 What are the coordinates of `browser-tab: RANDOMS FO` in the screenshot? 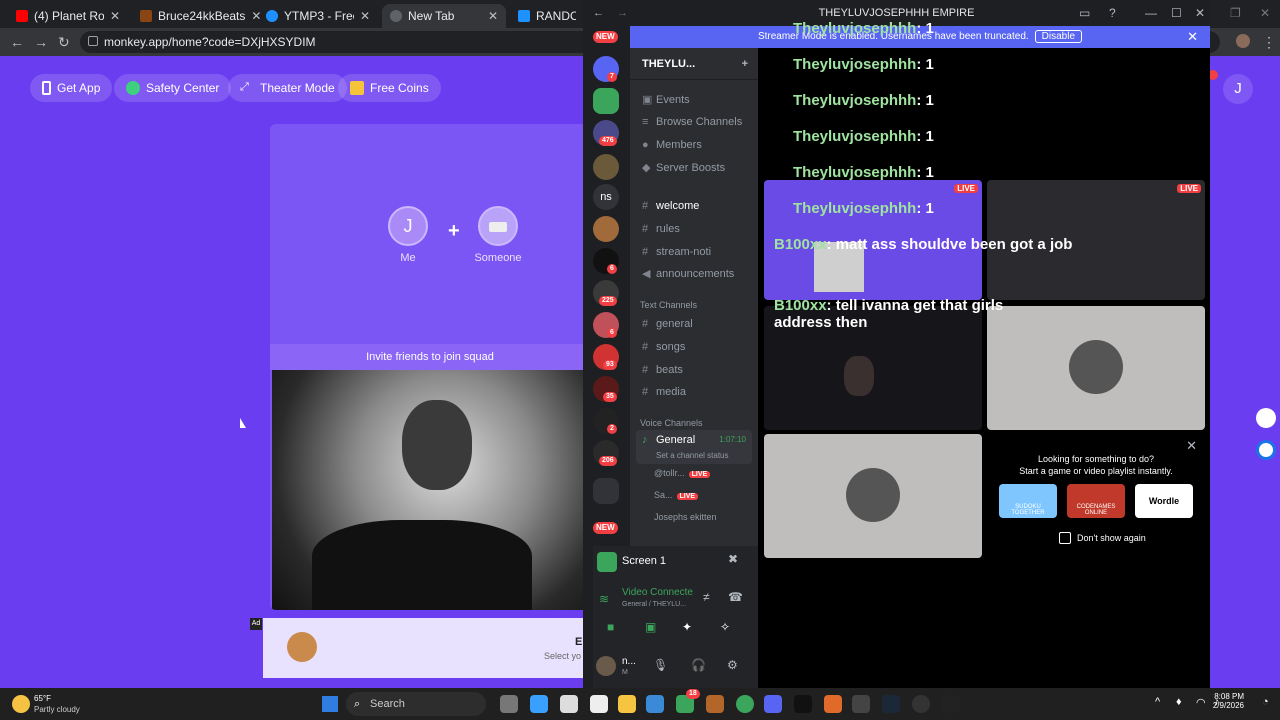 It's located at (547, 16).